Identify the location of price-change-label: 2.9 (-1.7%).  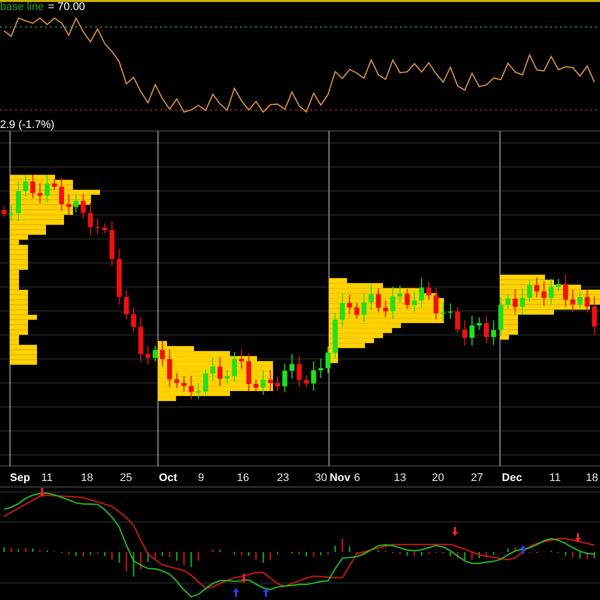
(27, 125).